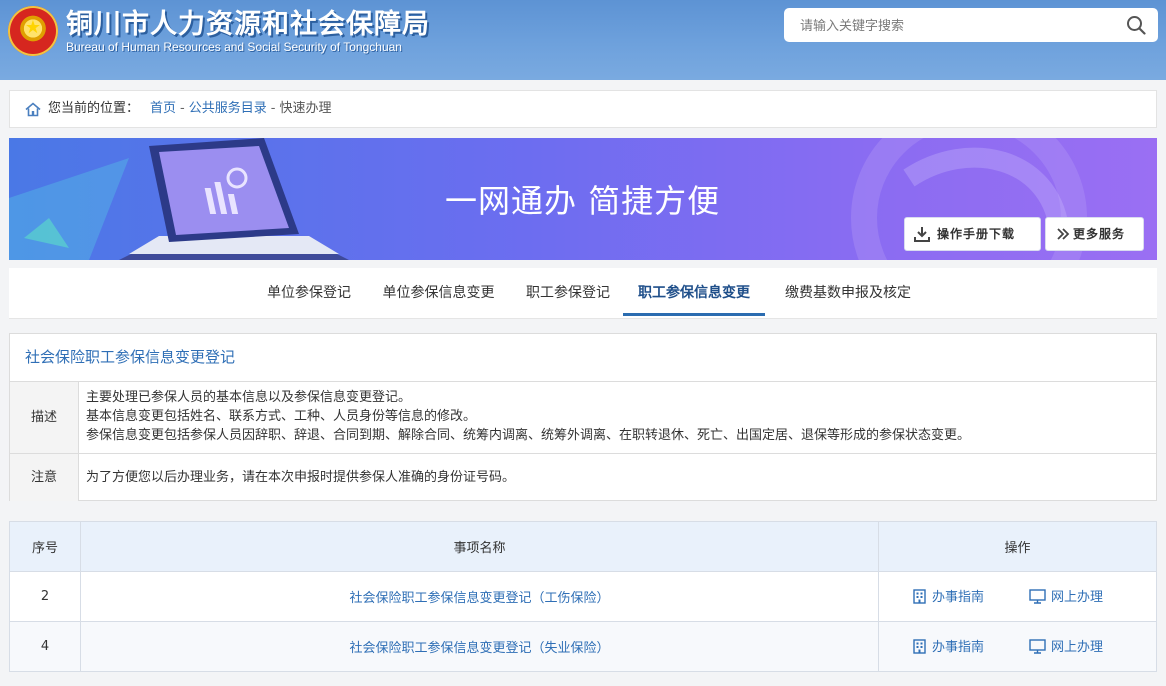 This screenshot has height=686, width=1166. What do you see at coordinates (438, 292) in the screenshot?
I see `tab-unit-info-change: 单位参保信息变更` at bounding box center [438, 292].